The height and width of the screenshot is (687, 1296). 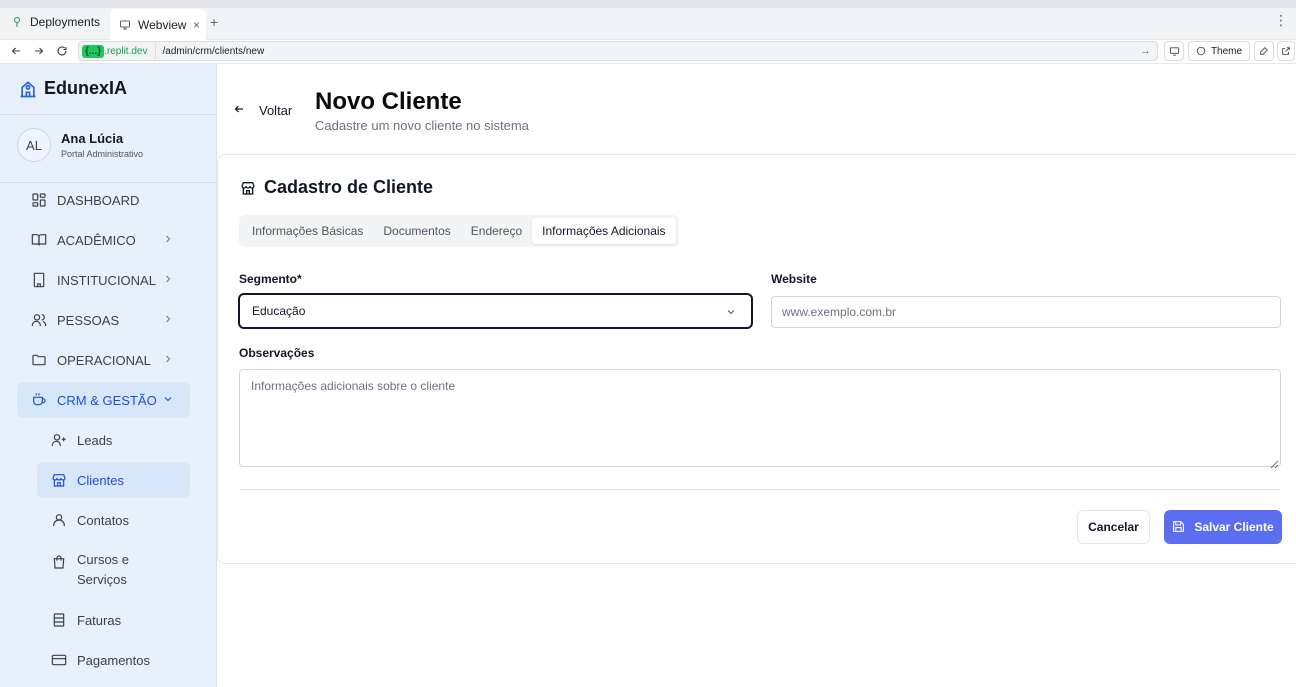 I want to click on sidebar-subitem-contatos: Contatos, so click(x=113, y=520).